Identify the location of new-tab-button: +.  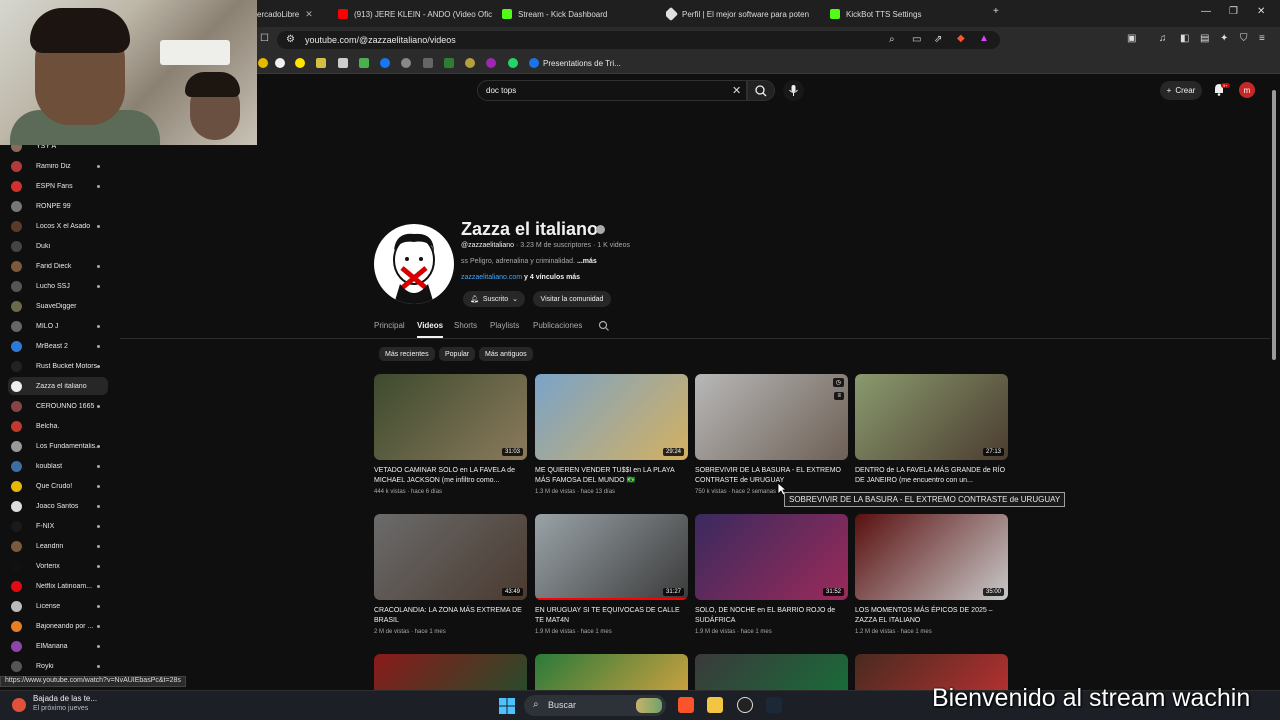
(996, 11).